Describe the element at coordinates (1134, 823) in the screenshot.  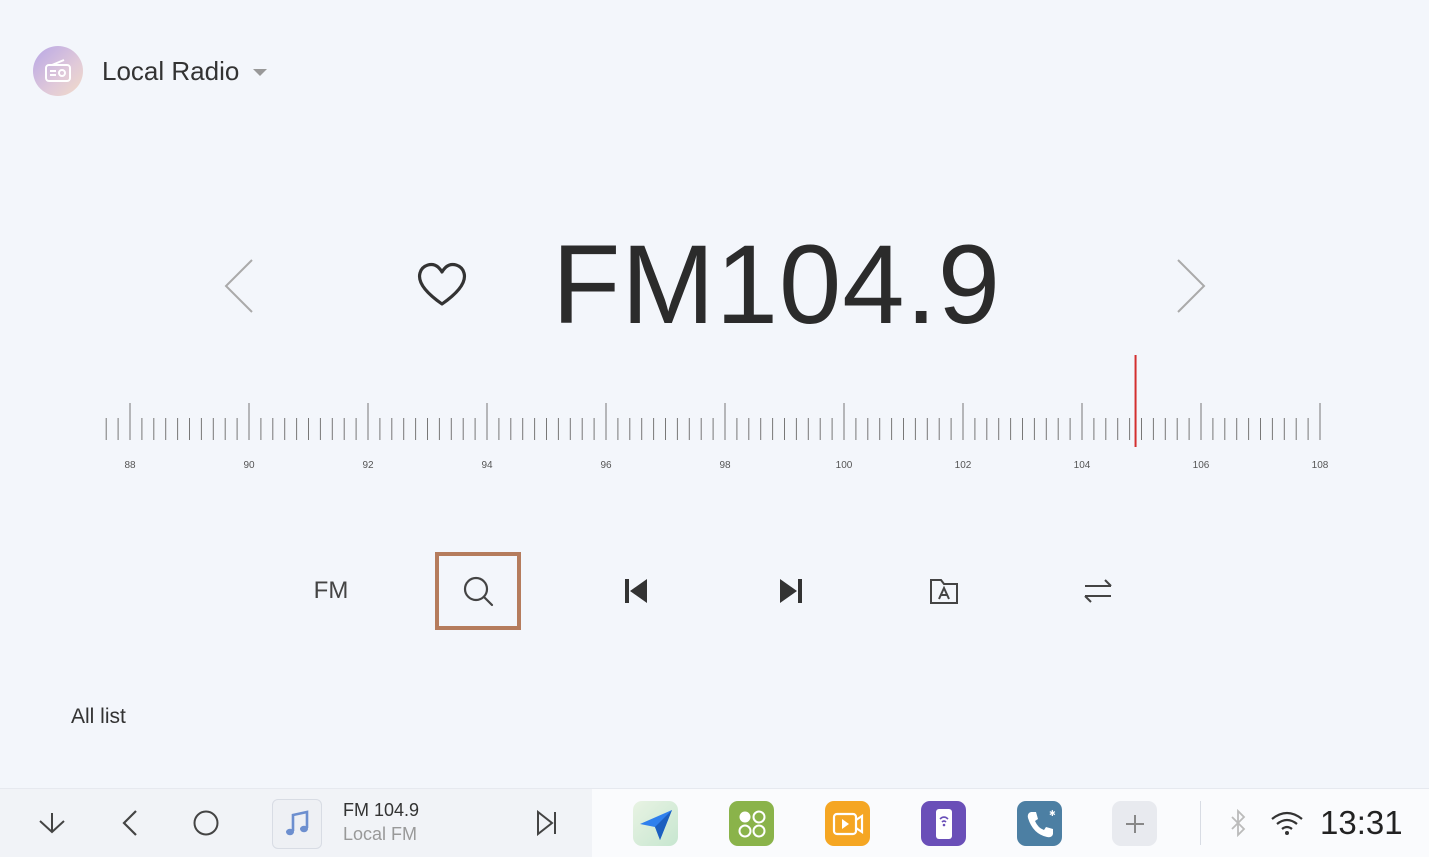
I see `add-app-icon` at that location.